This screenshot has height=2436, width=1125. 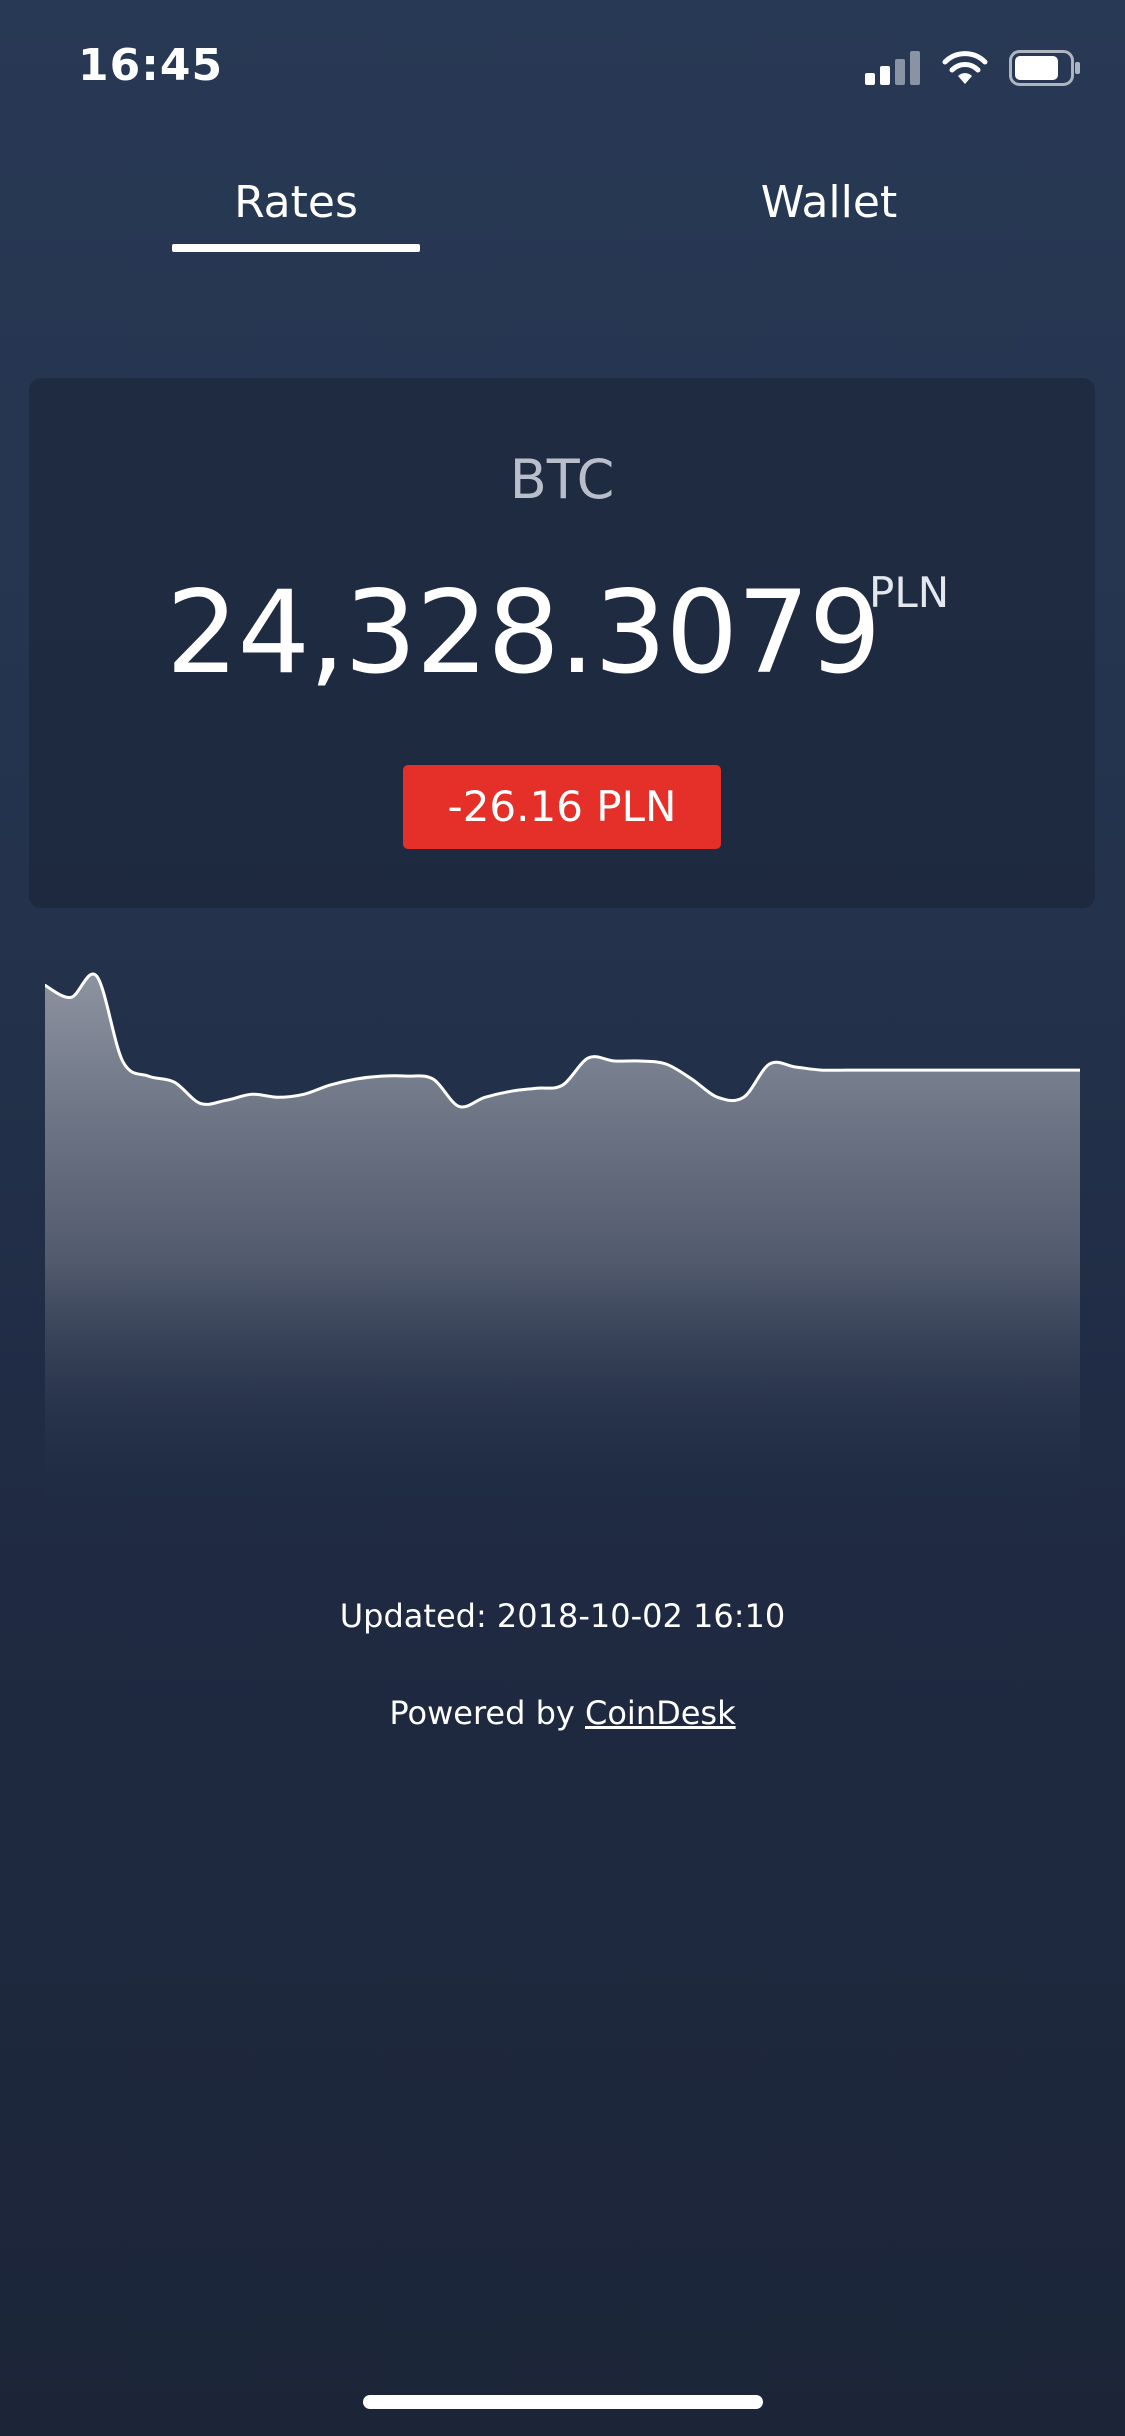 I want to click on powered-by-label: Powered by, so click(x=487, y=1713).